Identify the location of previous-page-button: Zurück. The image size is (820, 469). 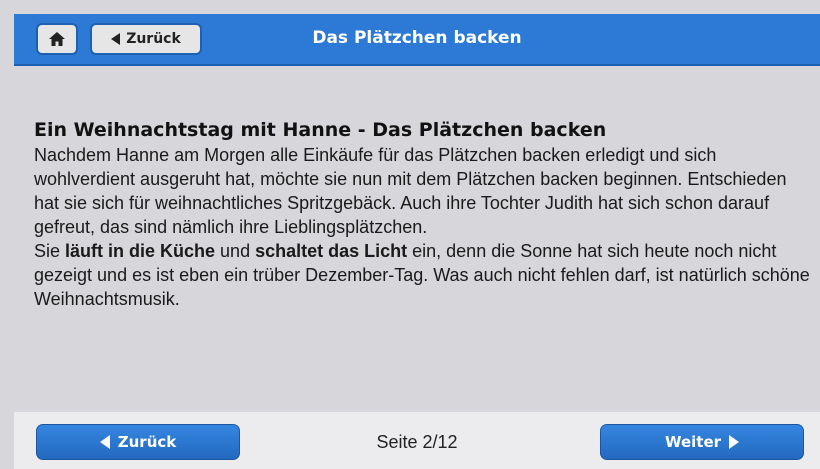
(138, 442).